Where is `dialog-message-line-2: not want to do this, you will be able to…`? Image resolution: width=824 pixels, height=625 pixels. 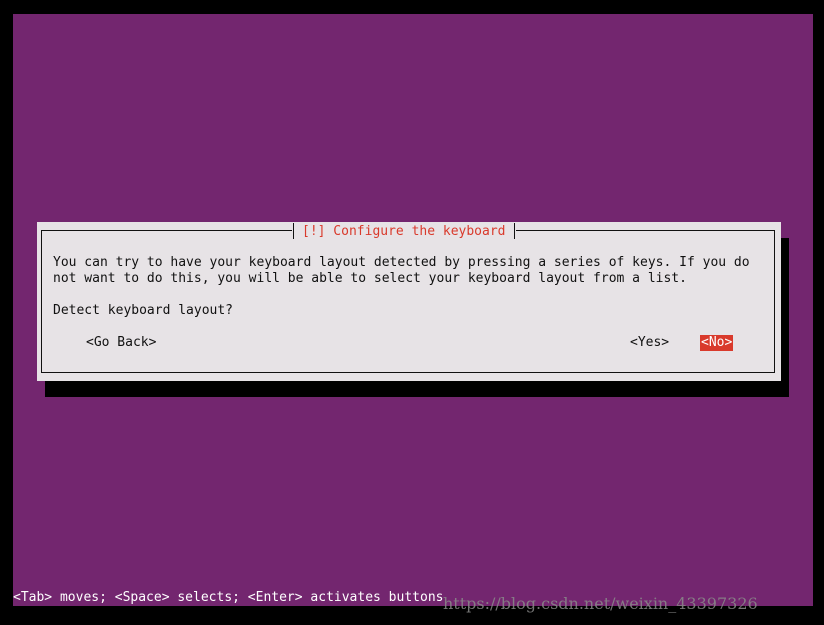 dialog-message-line-2: not want to do this, you will be able to… is located at coordinates (370, 278).